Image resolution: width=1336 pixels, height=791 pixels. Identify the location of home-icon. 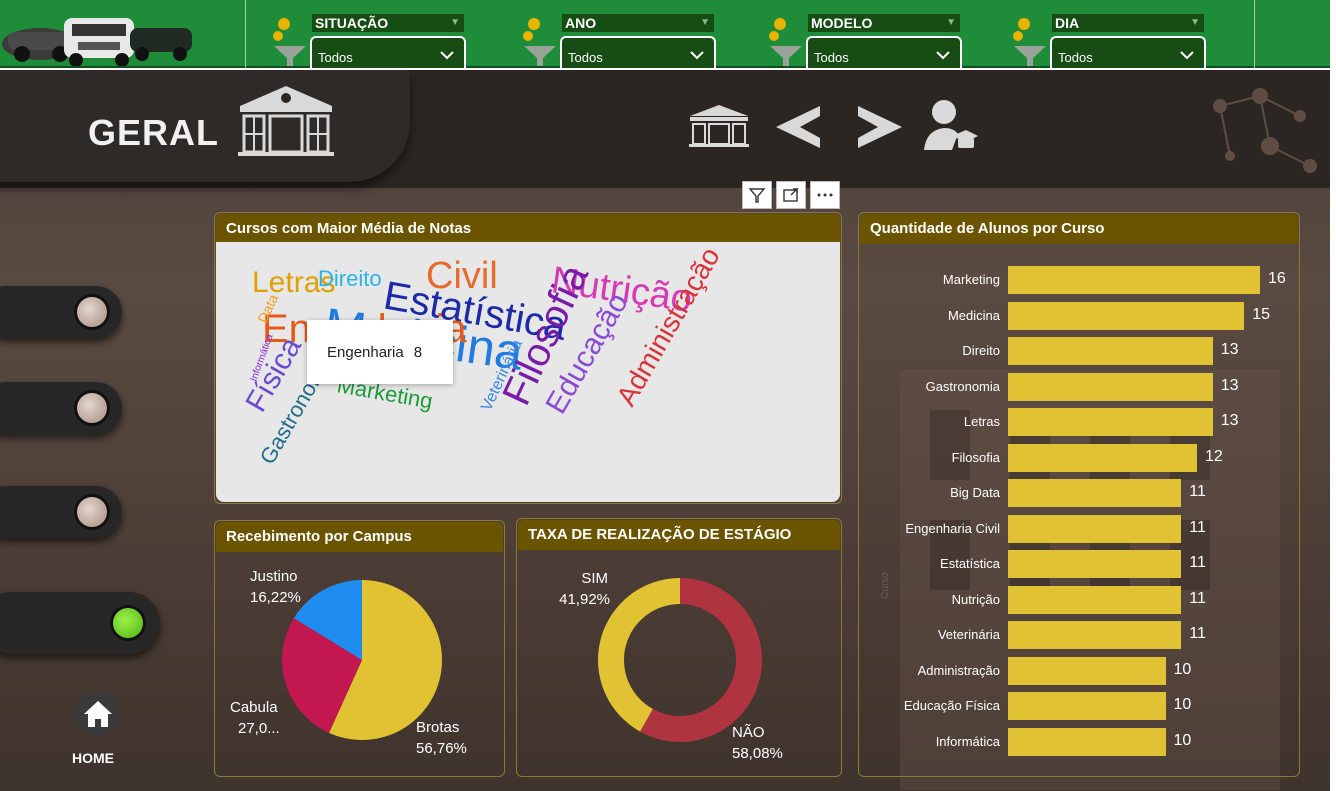
(98, 714).